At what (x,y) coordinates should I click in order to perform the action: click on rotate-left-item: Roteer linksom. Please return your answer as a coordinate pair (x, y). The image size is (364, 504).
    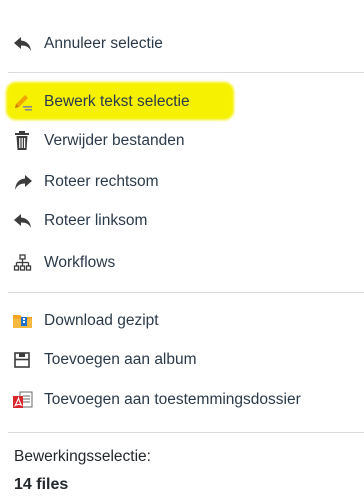
    Looking at the image, I should click on (77, 221).